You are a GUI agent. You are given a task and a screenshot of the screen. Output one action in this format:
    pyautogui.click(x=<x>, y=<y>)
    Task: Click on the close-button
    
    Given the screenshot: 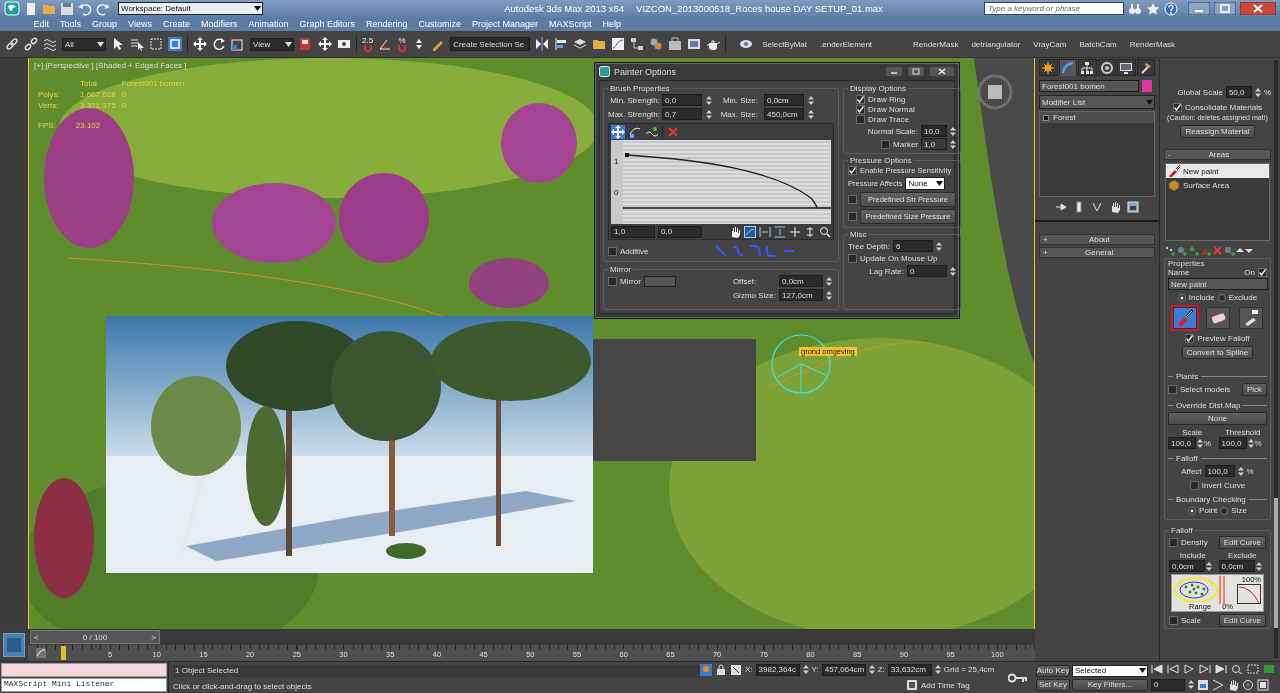 What is the action you would take?
    pyautogui.click(x=1258, y=8)
    